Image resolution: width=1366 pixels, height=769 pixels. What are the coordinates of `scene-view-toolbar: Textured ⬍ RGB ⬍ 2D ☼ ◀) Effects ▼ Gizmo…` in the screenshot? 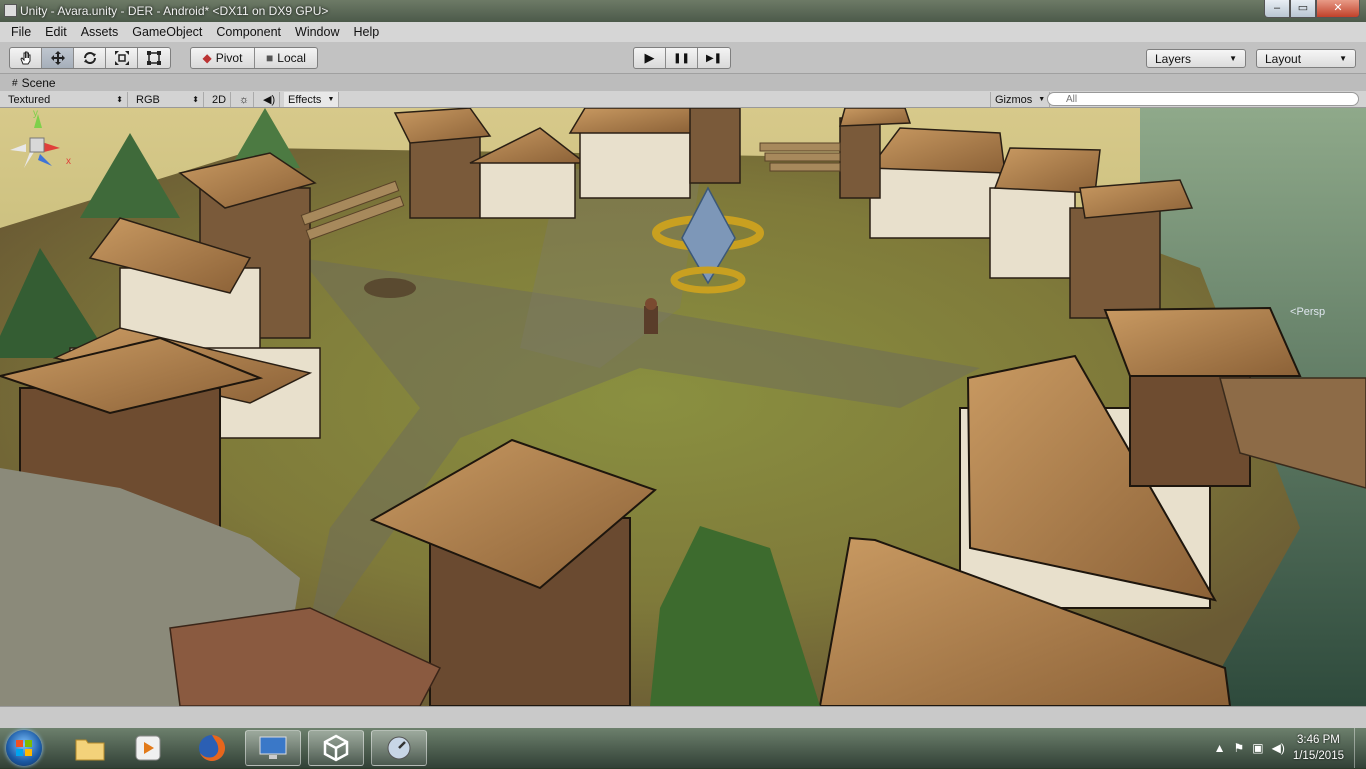 It's located at (683, 99).